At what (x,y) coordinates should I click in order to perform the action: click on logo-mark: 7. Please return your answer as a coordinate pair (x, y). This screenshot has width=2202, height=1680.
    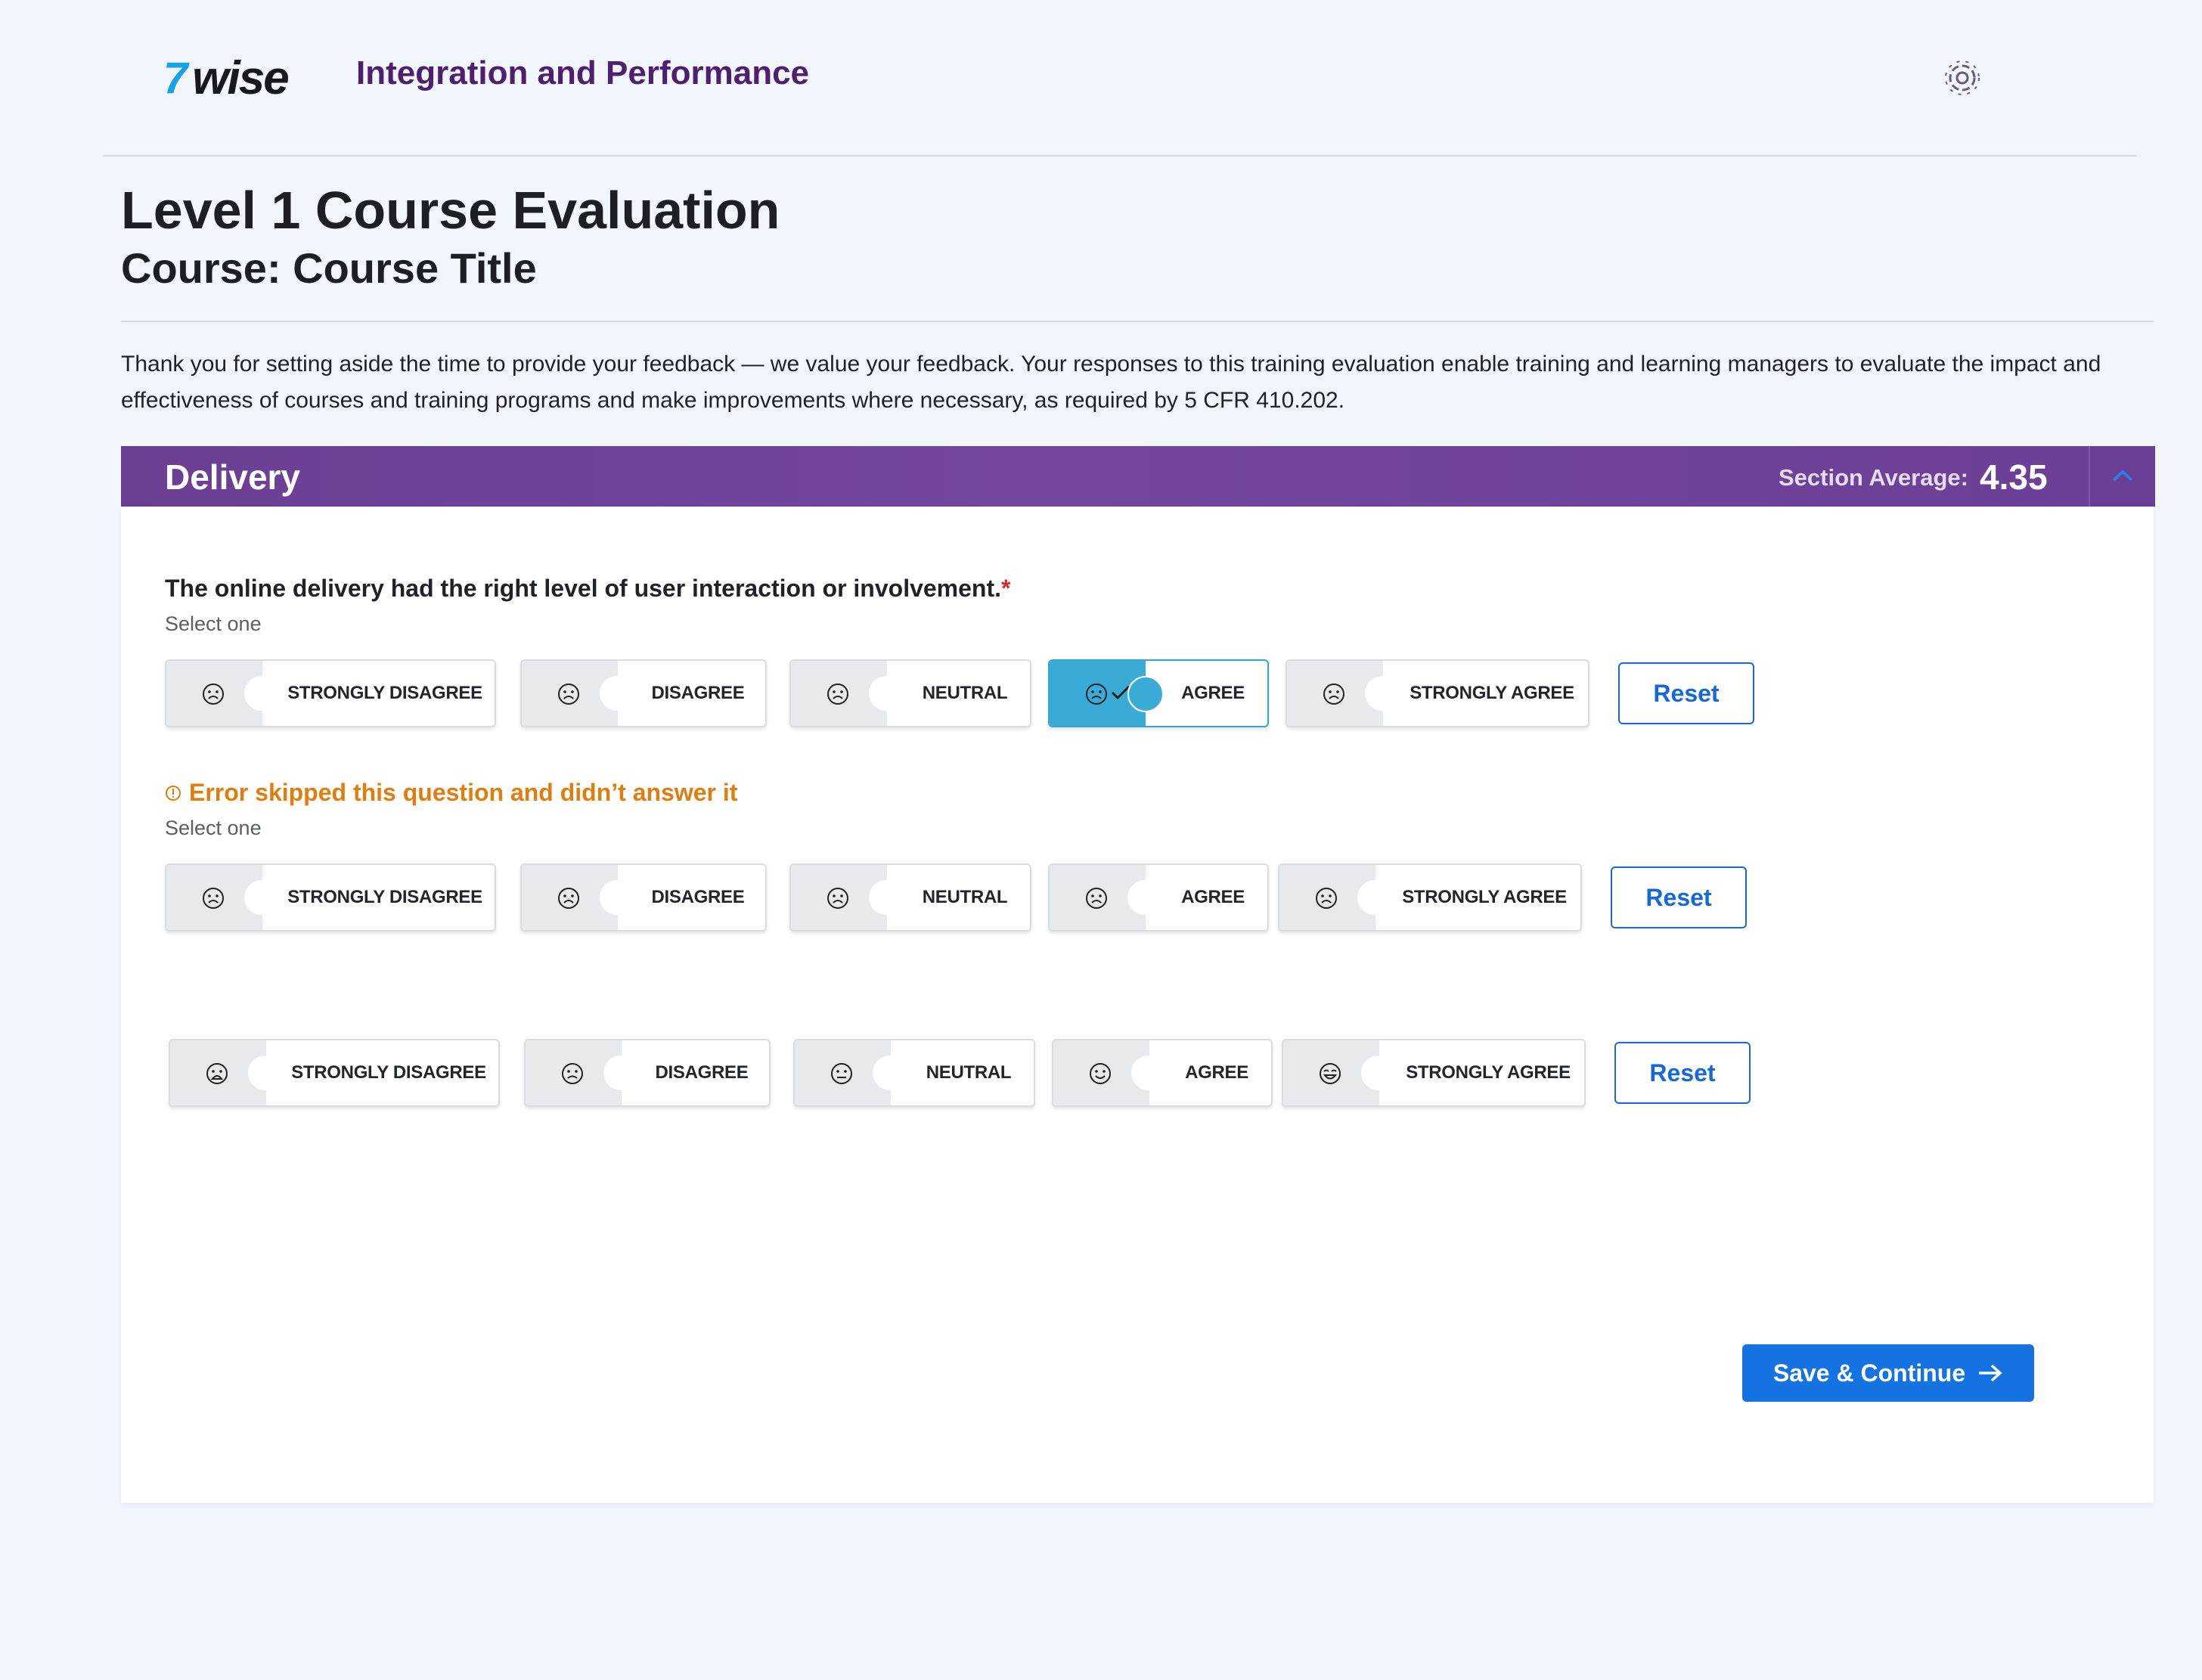
    Looking at the image, I should click on (175, 78).